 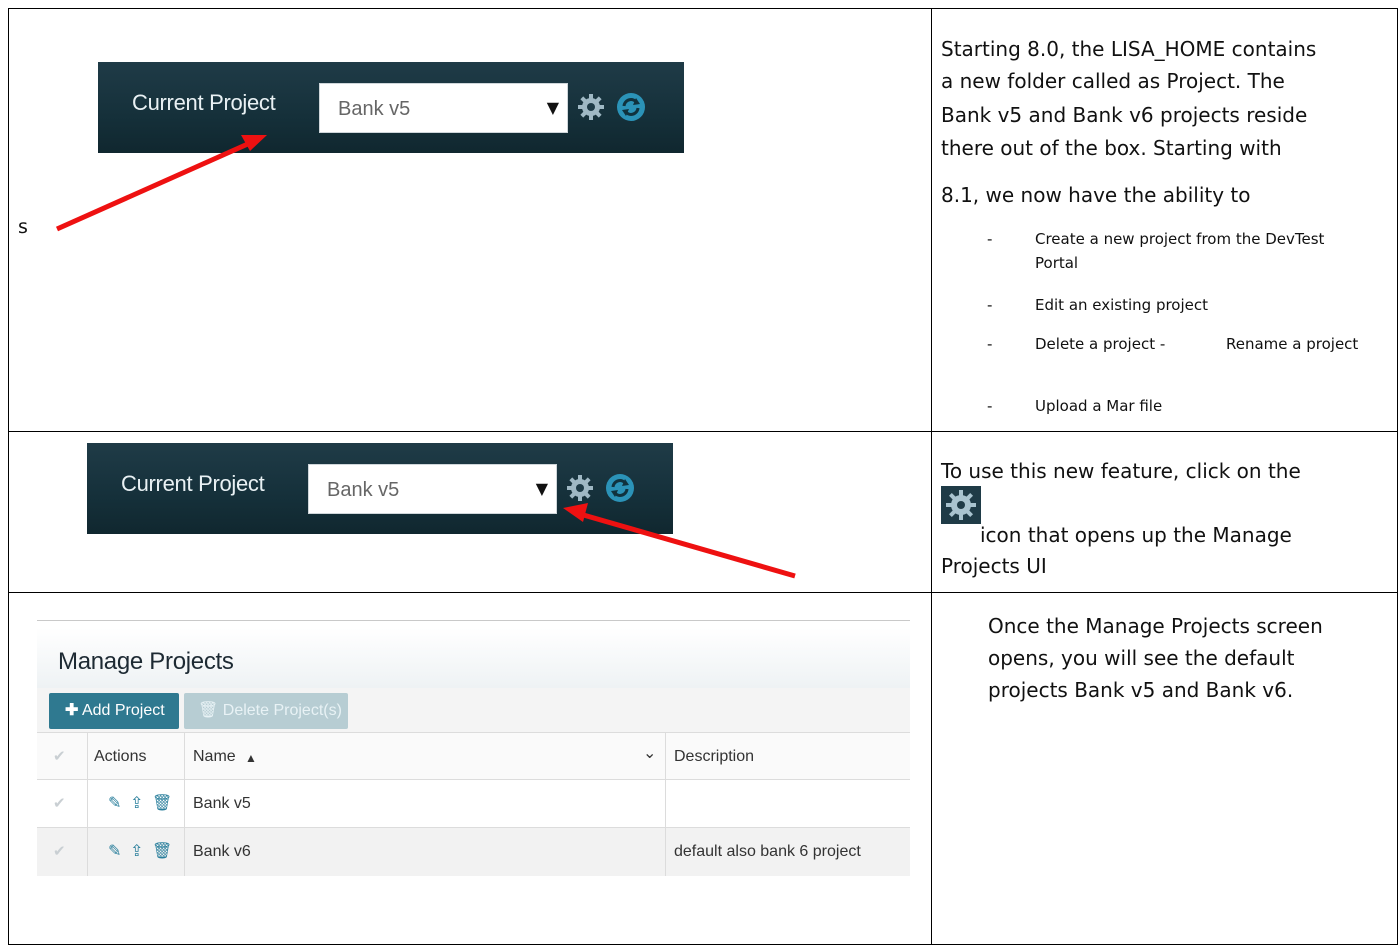 I want to click on row-name-cell: Bank v6, so click(x=425, y=852).